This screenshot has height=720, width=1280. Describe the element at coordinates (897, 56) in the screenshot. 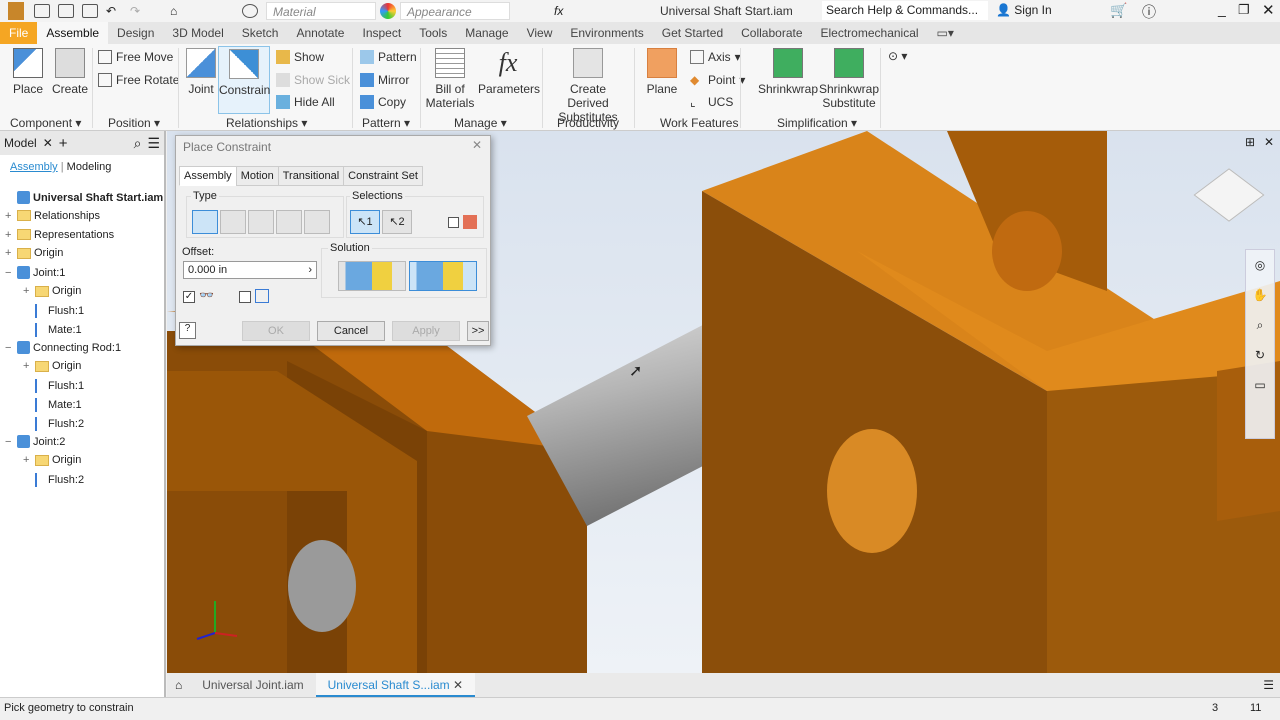

I see `panel-options-button: ⊙ ▾` at that location.